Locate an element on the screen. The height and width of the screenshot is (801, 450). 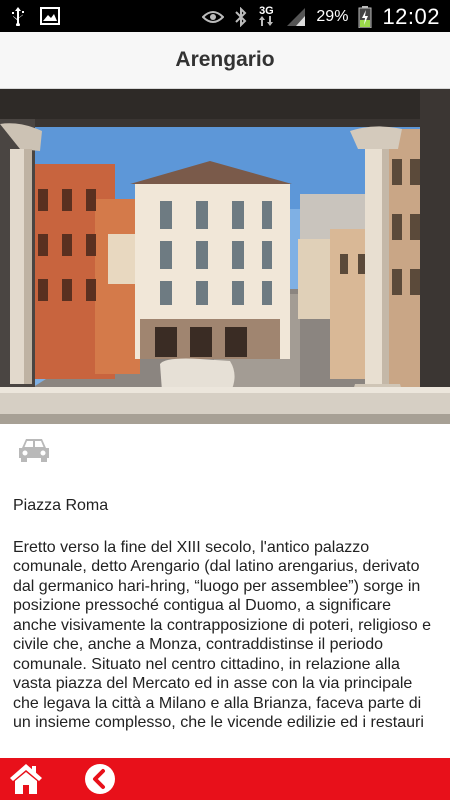
battery-percent: 29% is located at coordinates (332, 16).